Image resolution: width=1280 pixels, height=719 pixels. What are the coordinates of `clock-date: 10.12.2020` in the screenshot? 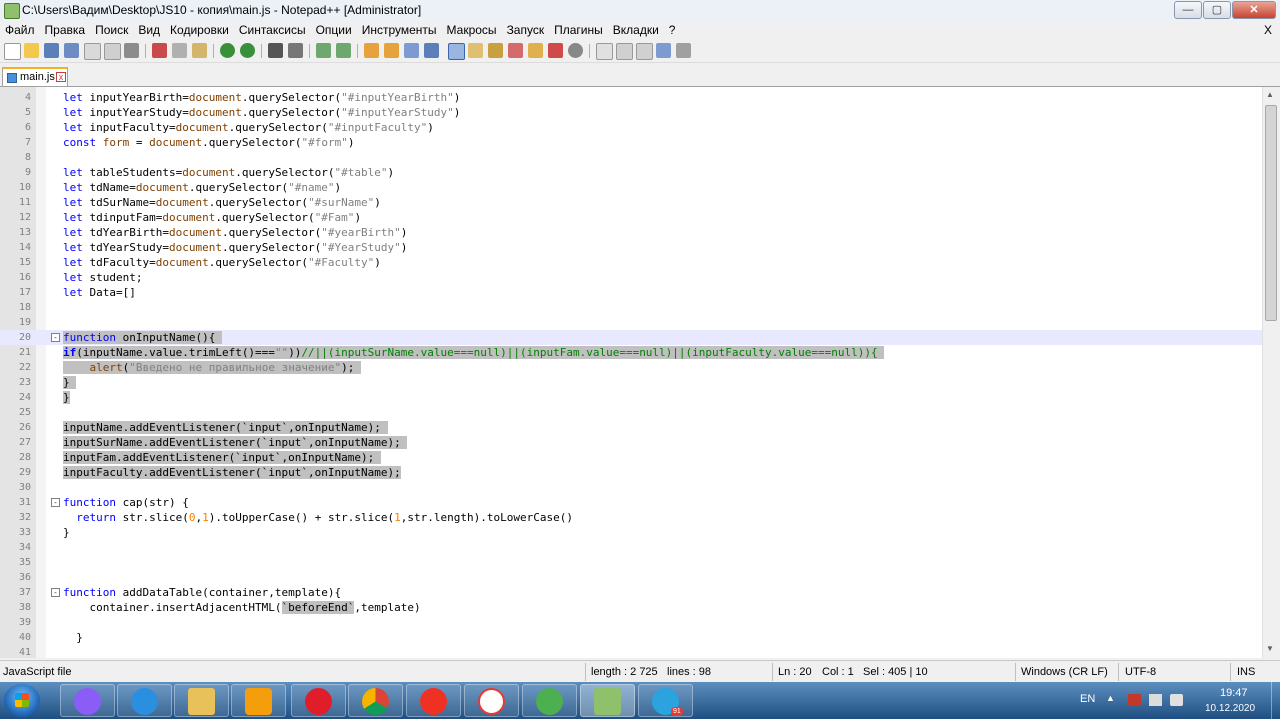 It's located at (1230, 708).